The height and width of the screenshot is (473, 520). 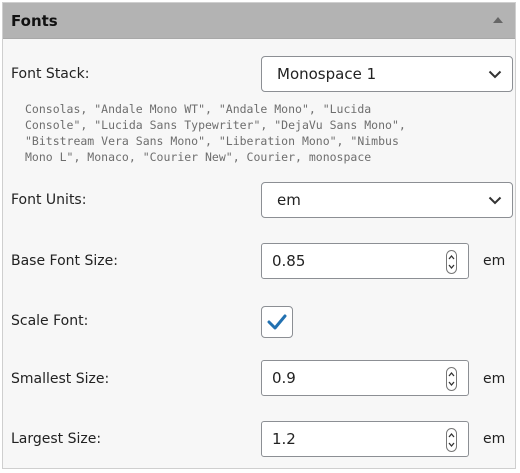 I want to click on scale-font-checkbox, so click(x=277, y=322).